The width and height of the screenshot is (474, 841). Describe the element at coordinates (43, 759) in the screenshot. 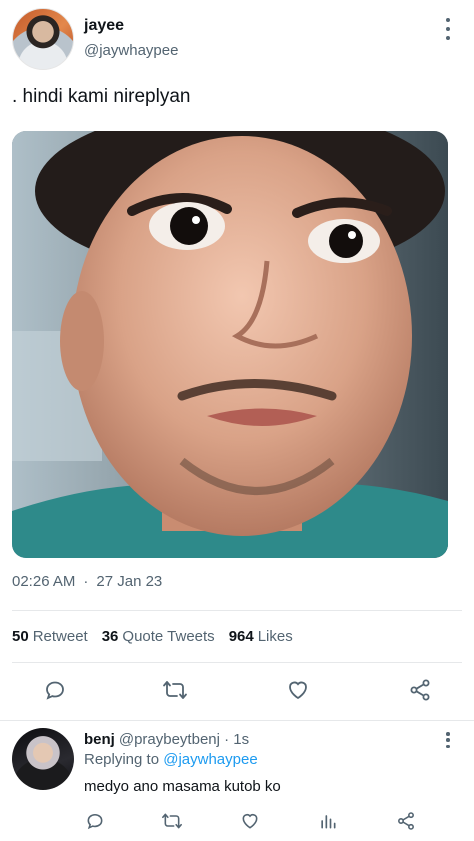

I see `reply-author-avatar` at that location.